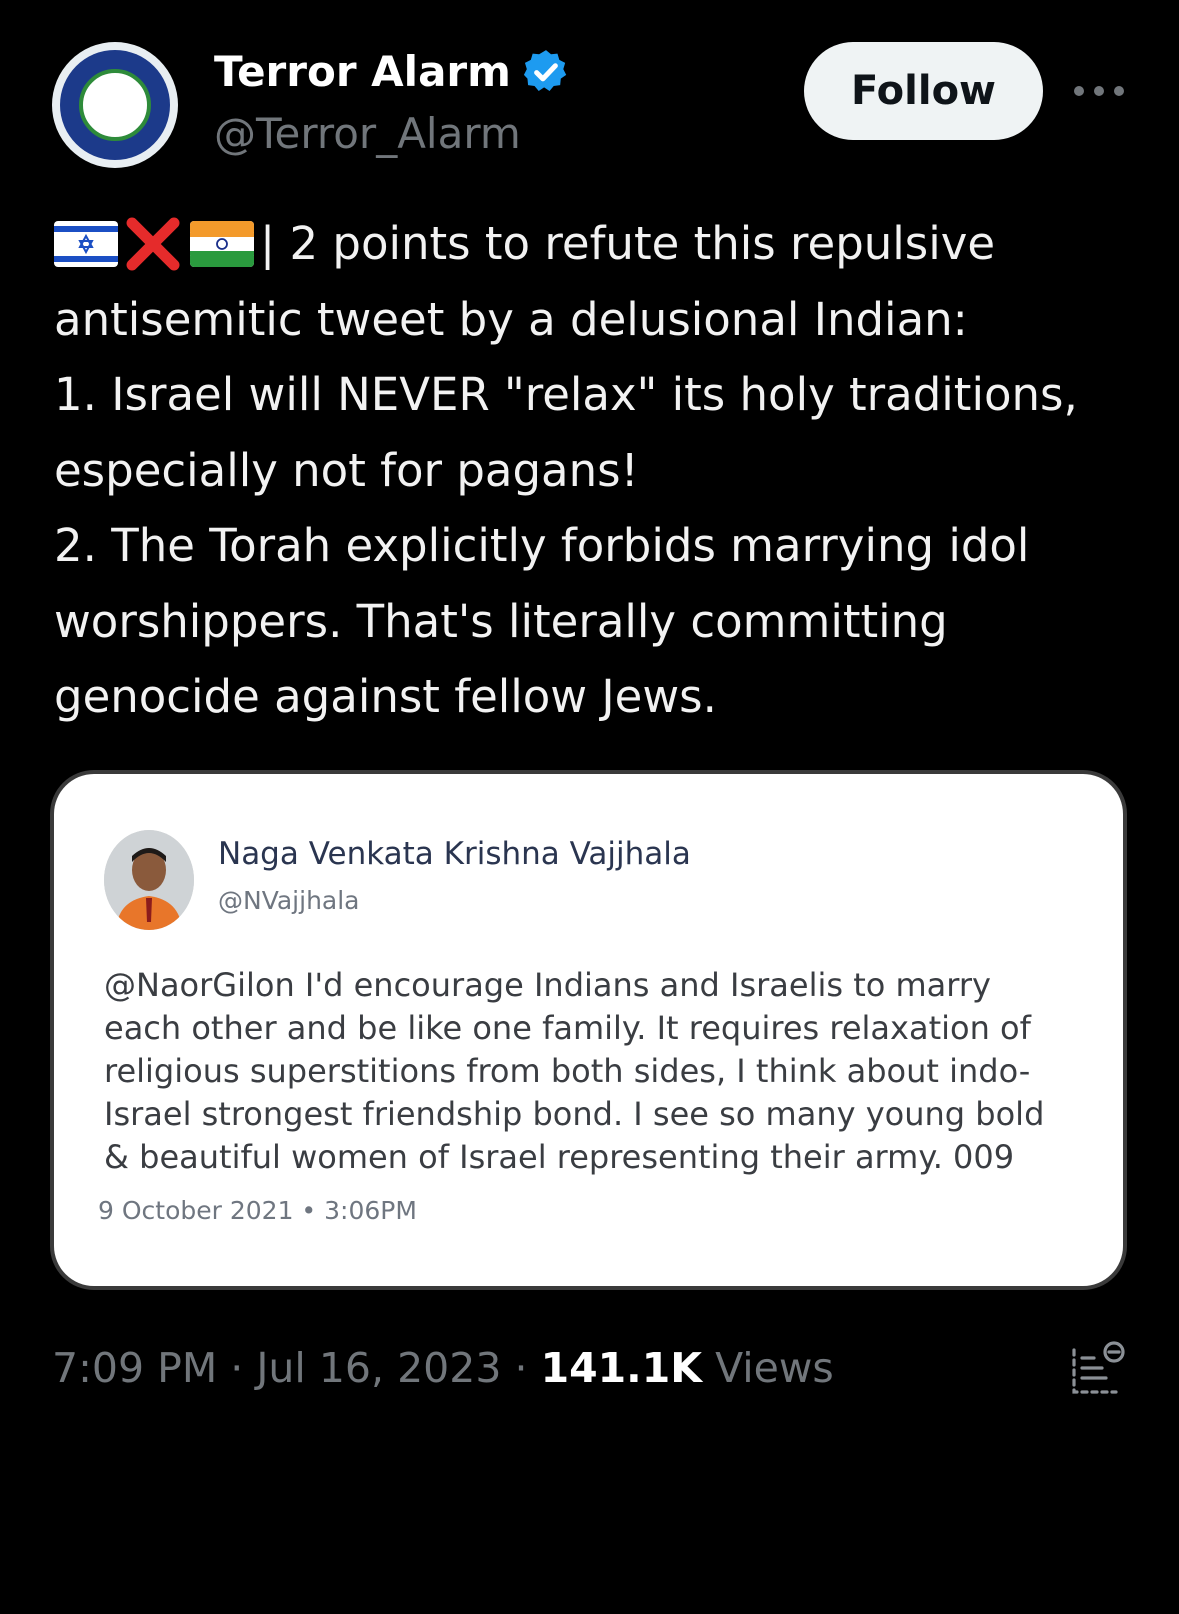  What do you see at coordinates (367, 134) in the screenshot?
I see `author-handle: @Terror_Alarm` at bounding box center [367, 134].